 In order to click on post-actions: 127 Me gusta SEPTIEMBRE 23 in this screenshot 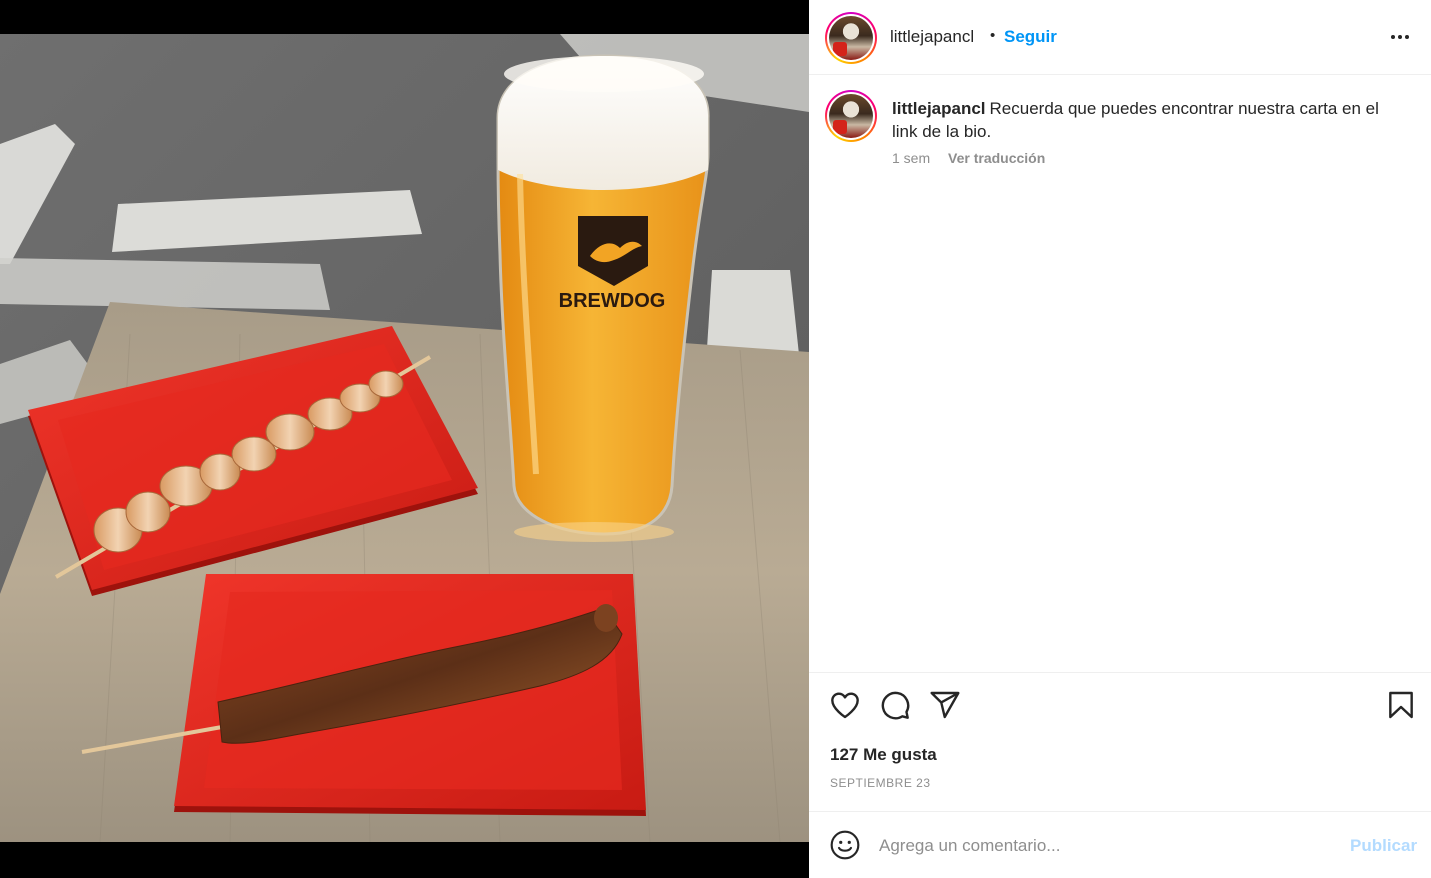, I will do `click(1120, 742)`.